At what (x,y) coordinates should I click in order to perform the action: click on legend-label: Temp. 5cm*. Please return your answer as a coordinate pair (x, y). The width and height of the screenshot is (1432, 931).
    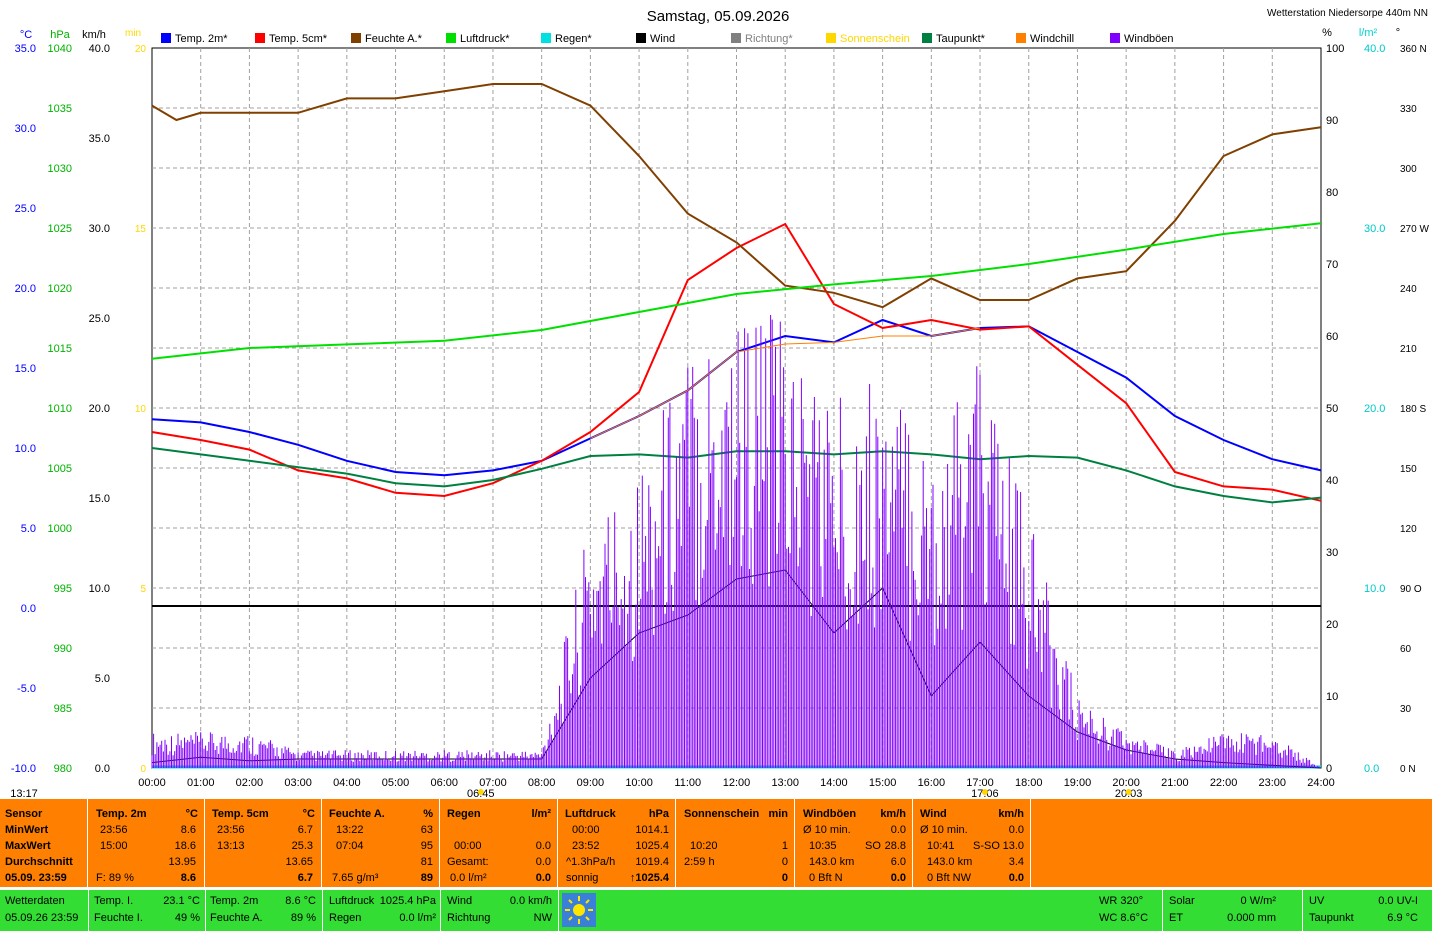
    Looking at the image, I should click on (298, 39).